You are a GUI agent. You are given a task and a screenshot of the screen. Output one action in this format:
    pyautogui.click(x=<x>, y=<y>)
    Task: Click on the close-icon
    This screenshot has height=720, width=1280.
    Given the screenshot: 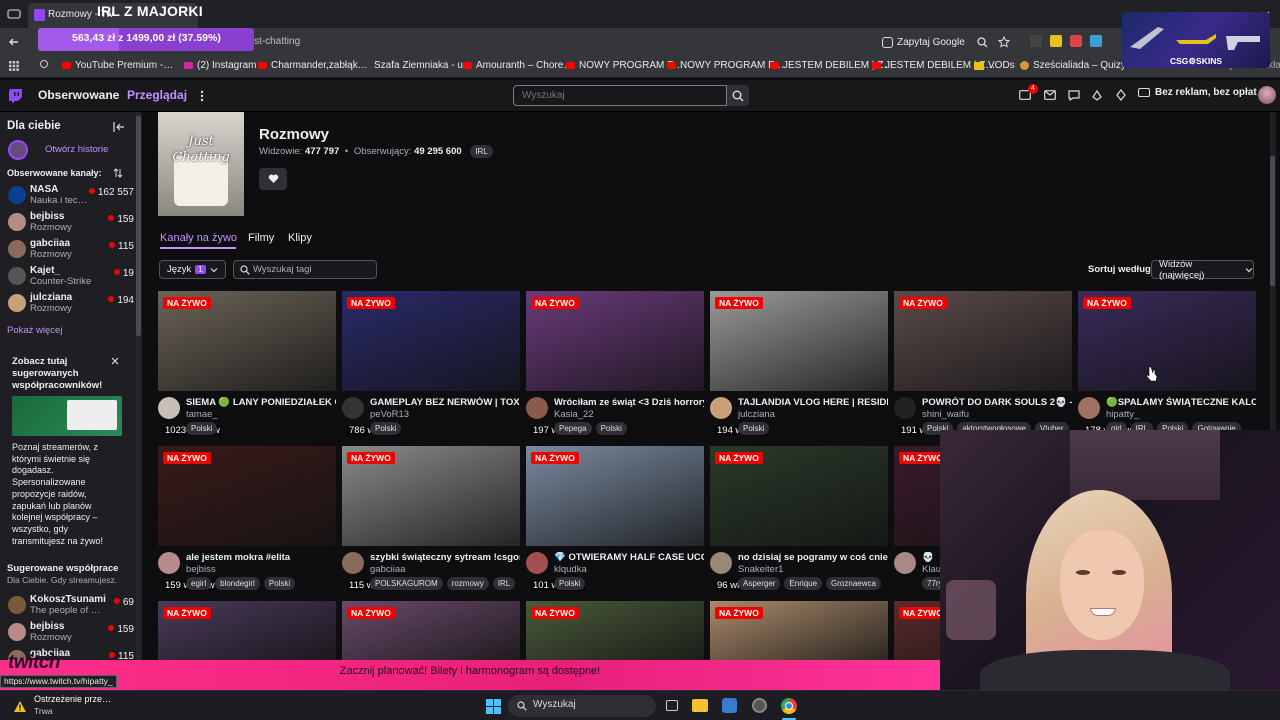 What is the action you would take?
    pyautogui.click(x=115, y=361)
    